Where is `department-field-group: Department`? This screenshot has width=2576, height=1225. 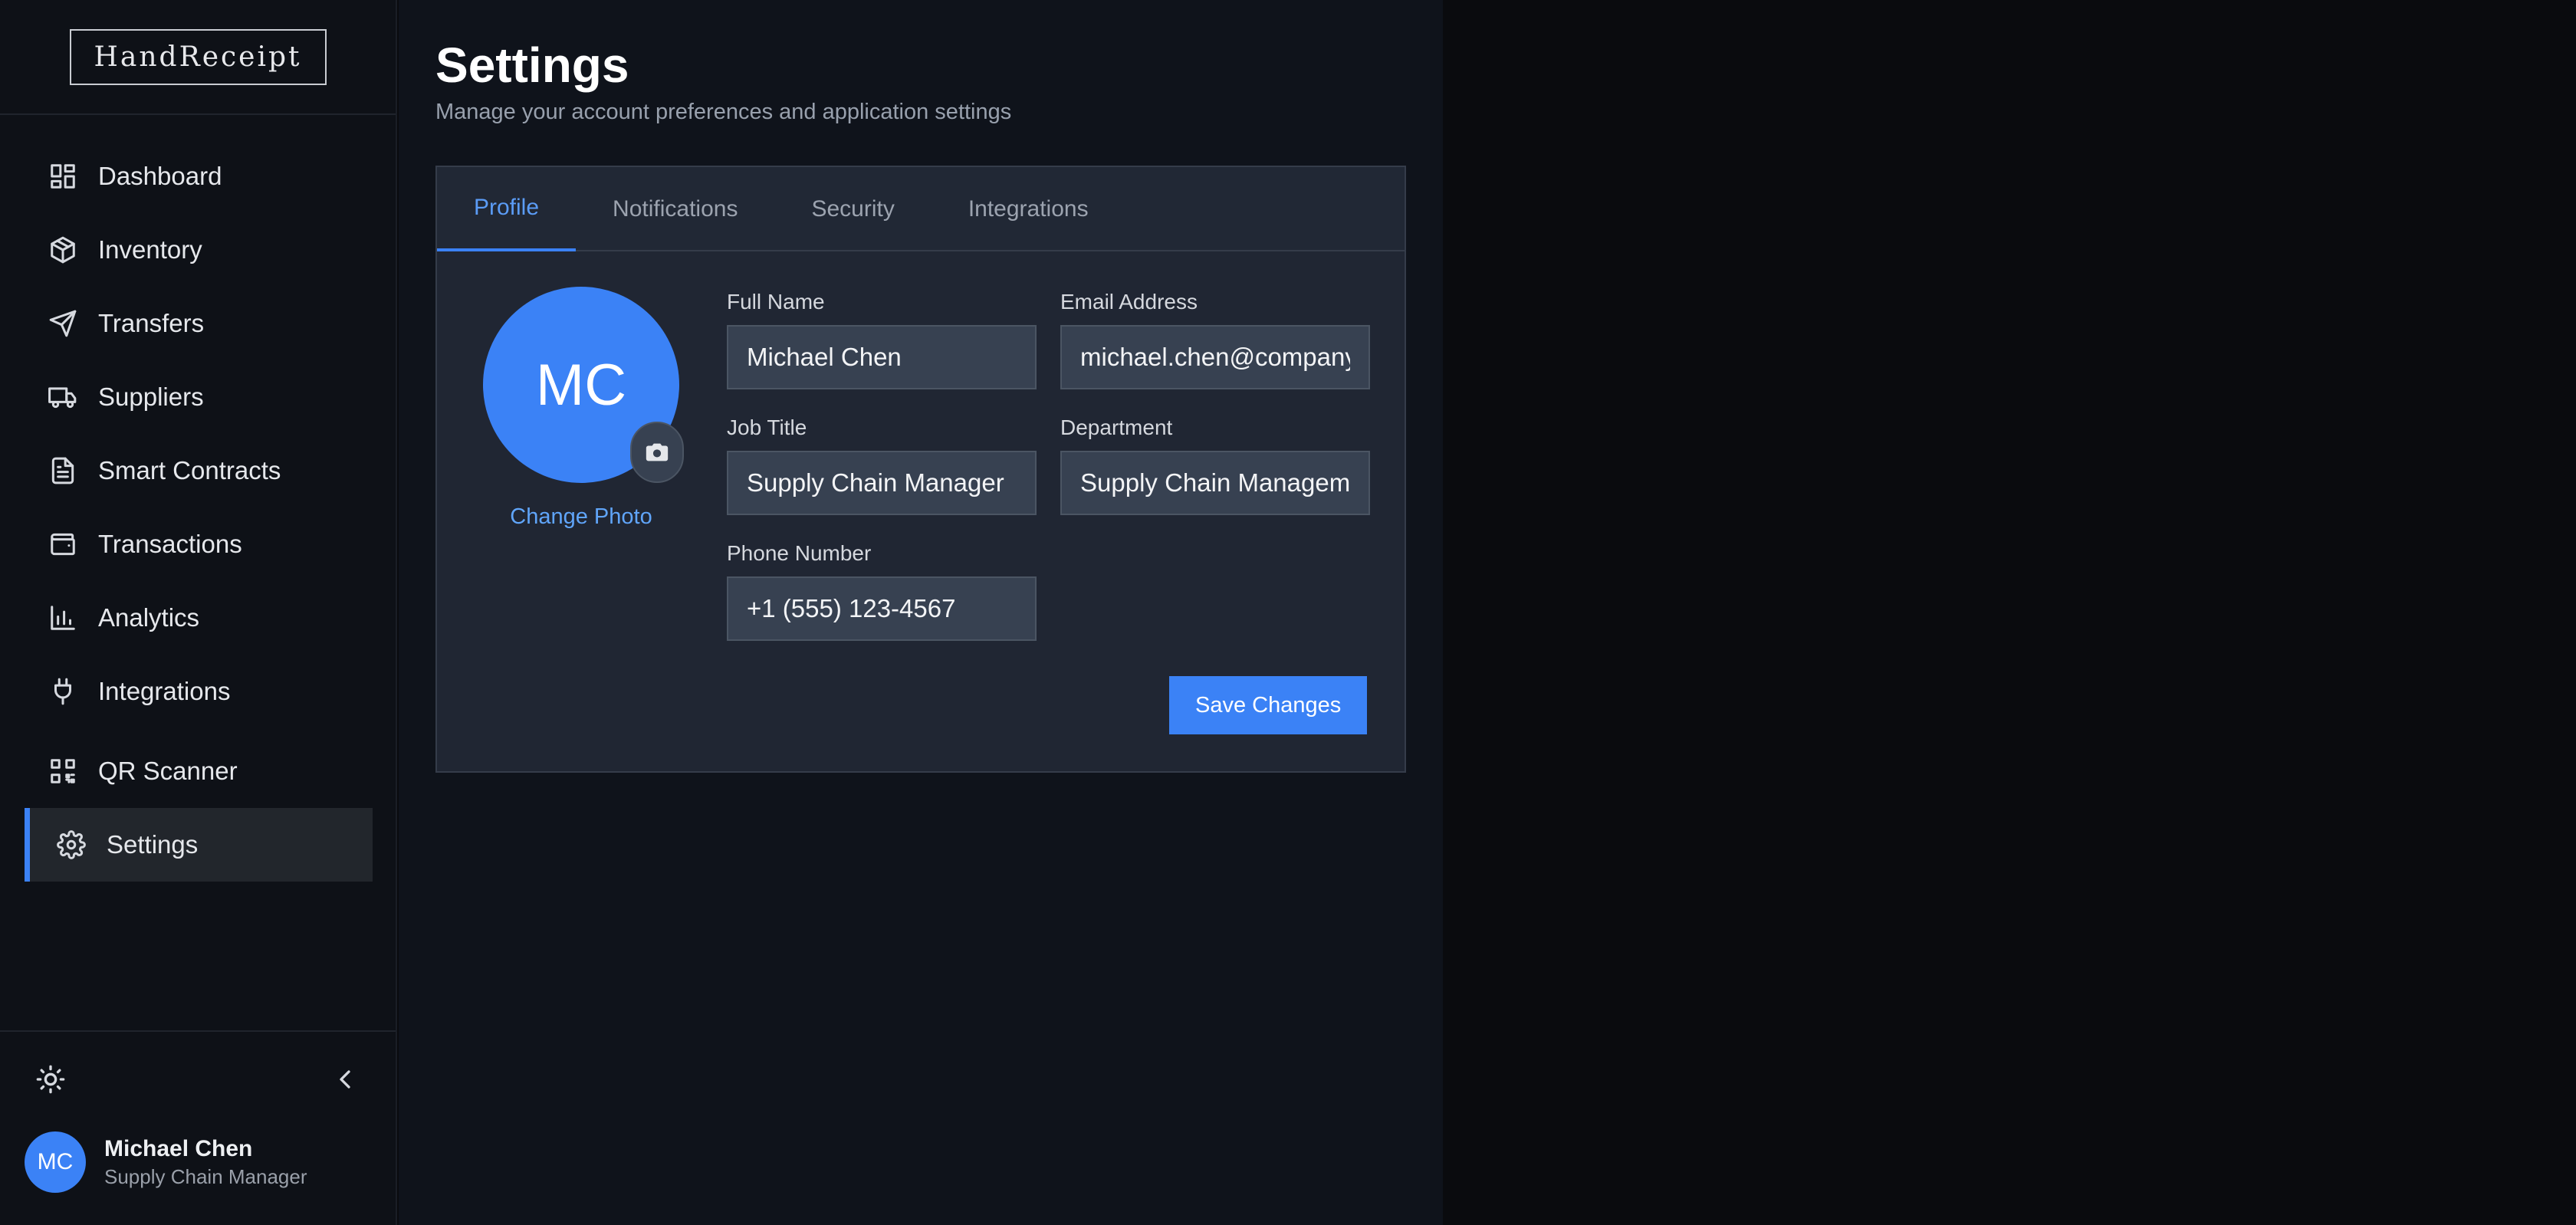
department-field-group: Department is located at coordinates (1215, 465).